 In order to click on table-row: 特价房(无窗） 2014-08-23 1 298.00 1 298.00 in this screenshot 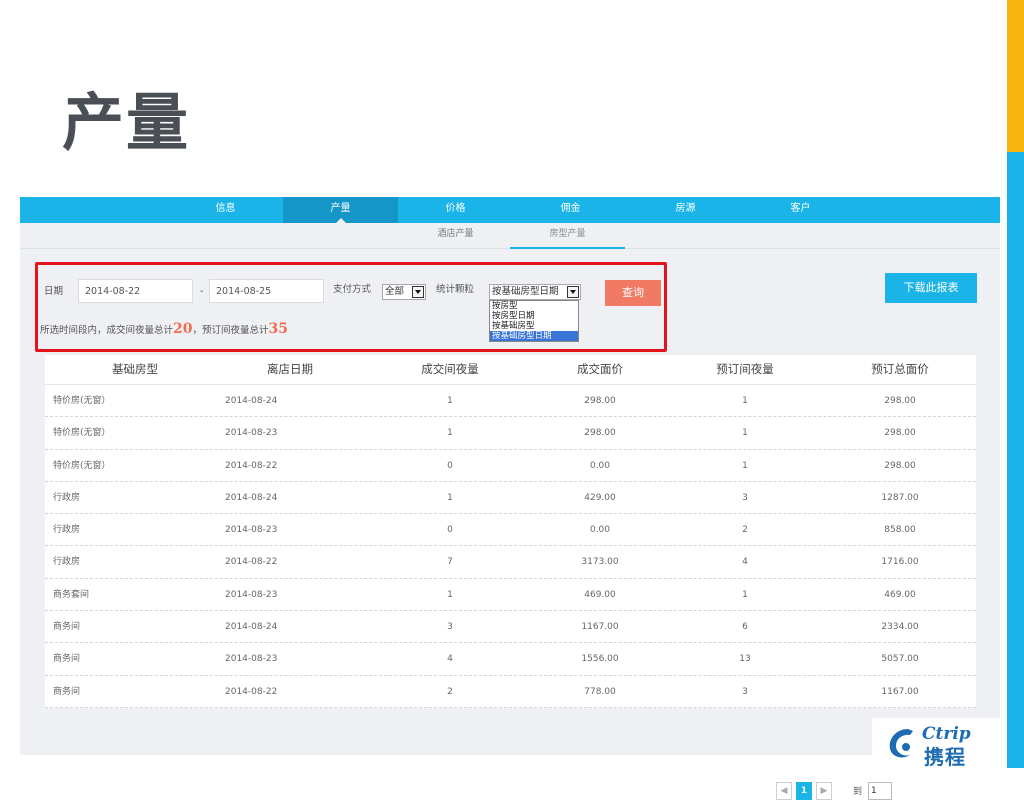, I will do `click(510, 433)`.